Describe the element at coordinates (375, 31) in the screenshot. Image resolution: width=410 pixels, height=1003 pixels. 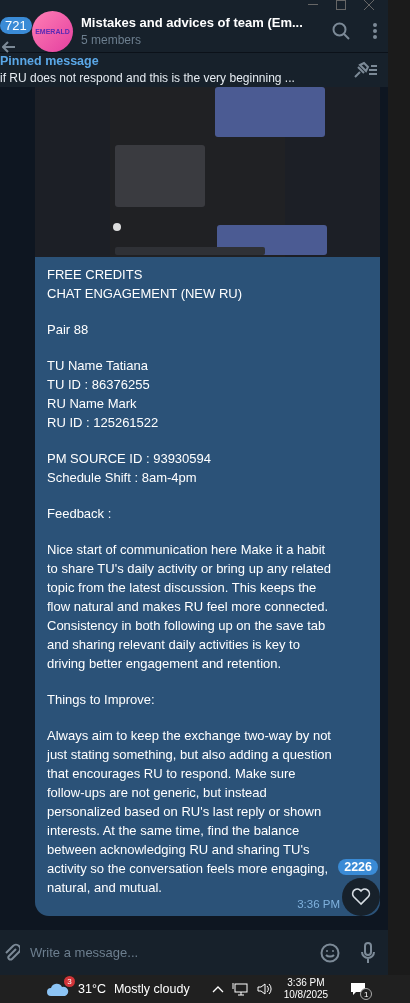
I see `more-icon` at that location.